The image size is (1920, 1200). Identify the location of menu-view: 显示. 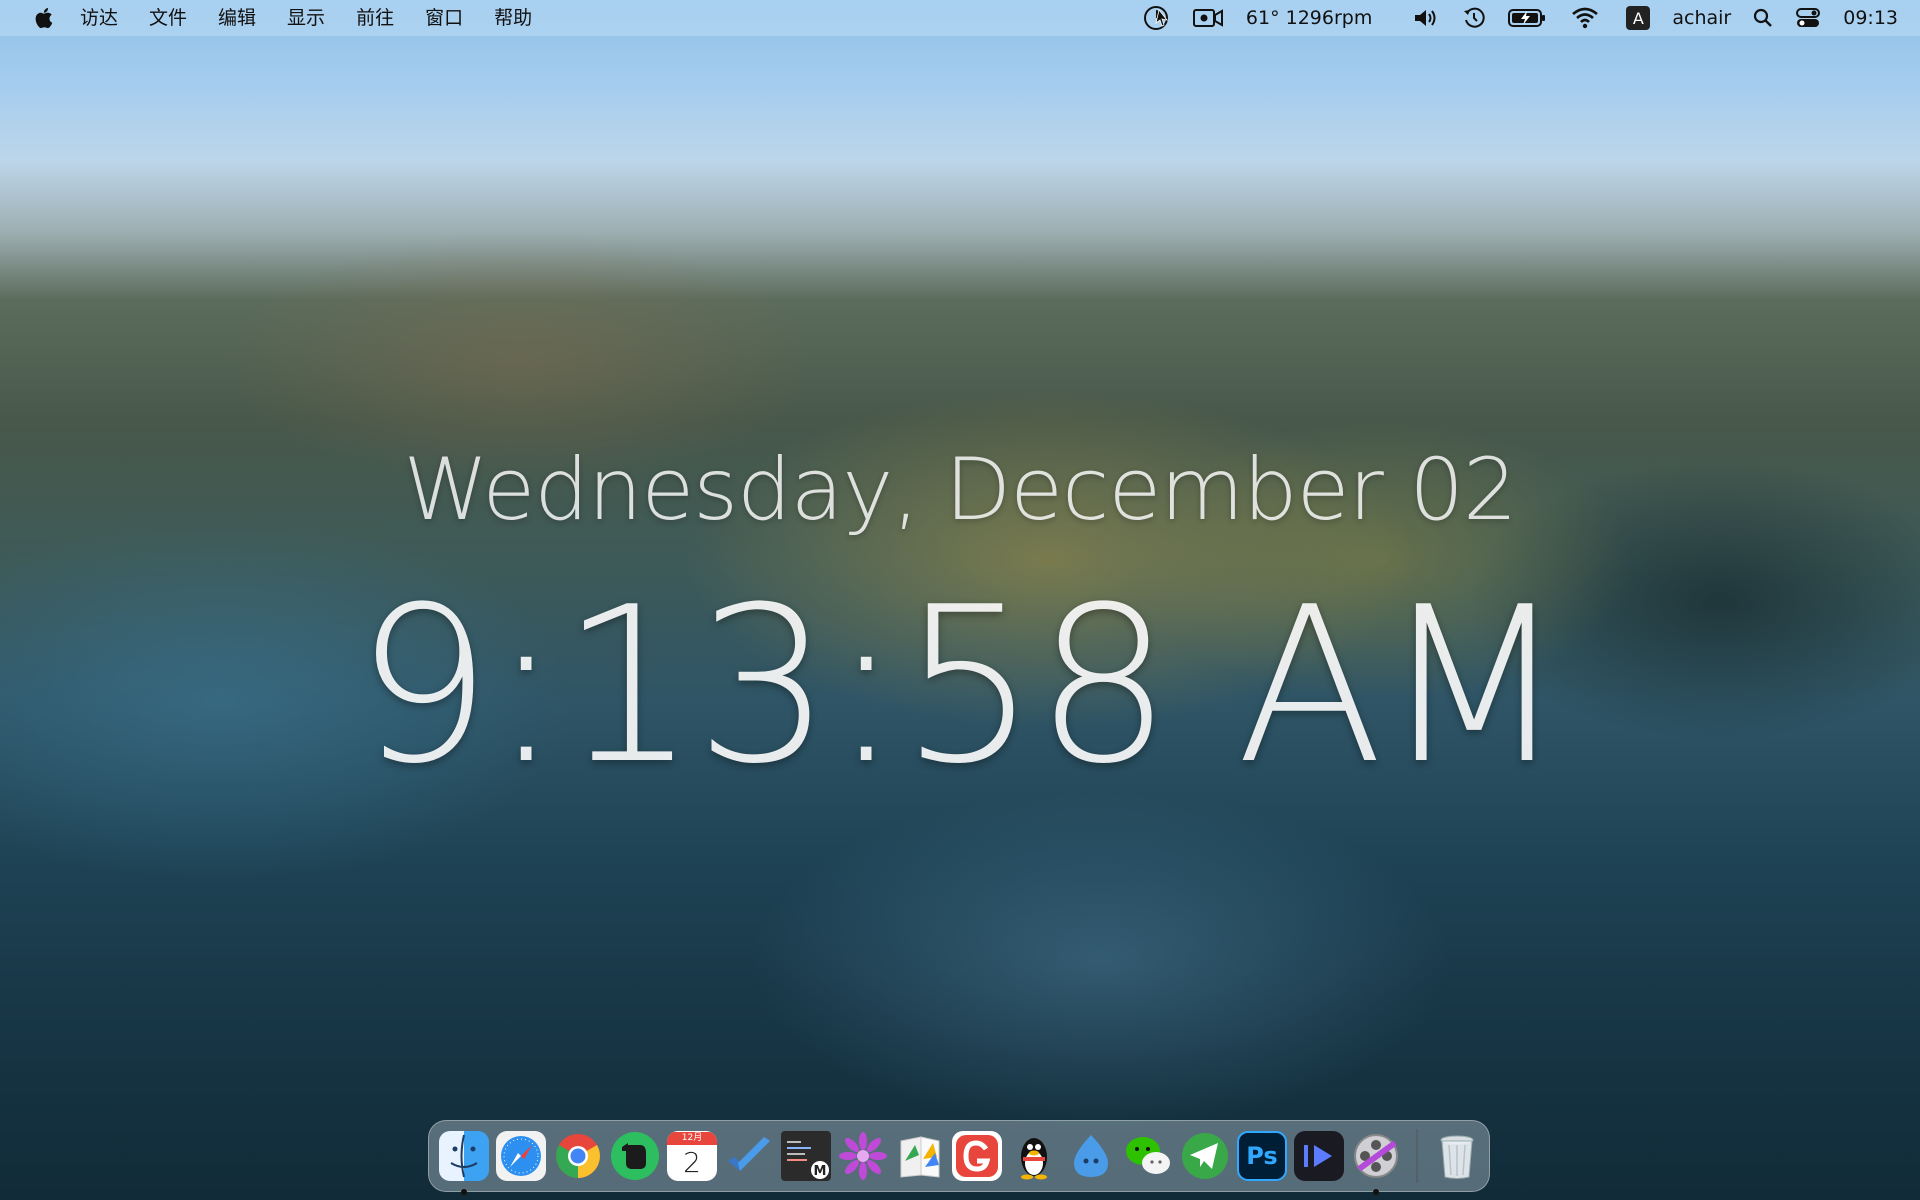
(306, 18).